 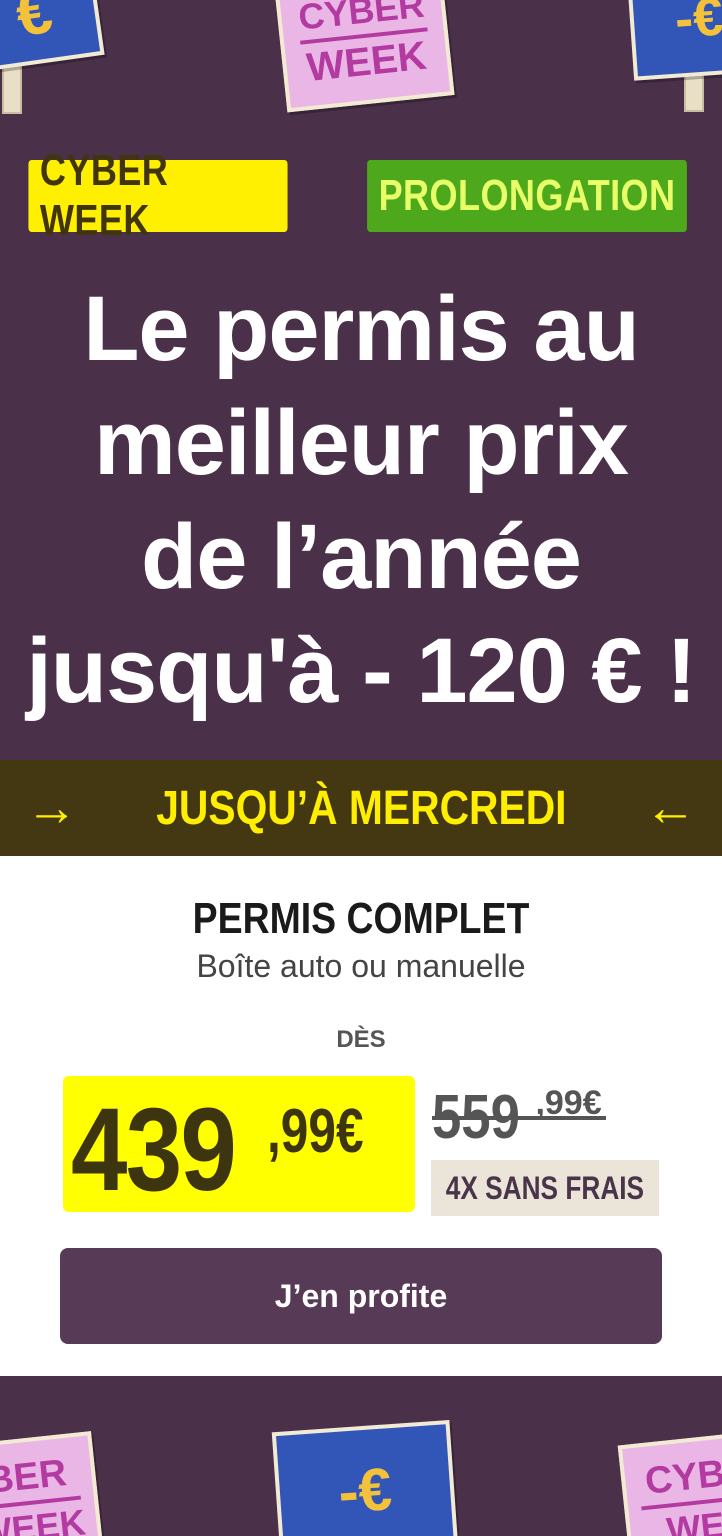 I want to click on strikethrough, so click(x=519, y=1118).